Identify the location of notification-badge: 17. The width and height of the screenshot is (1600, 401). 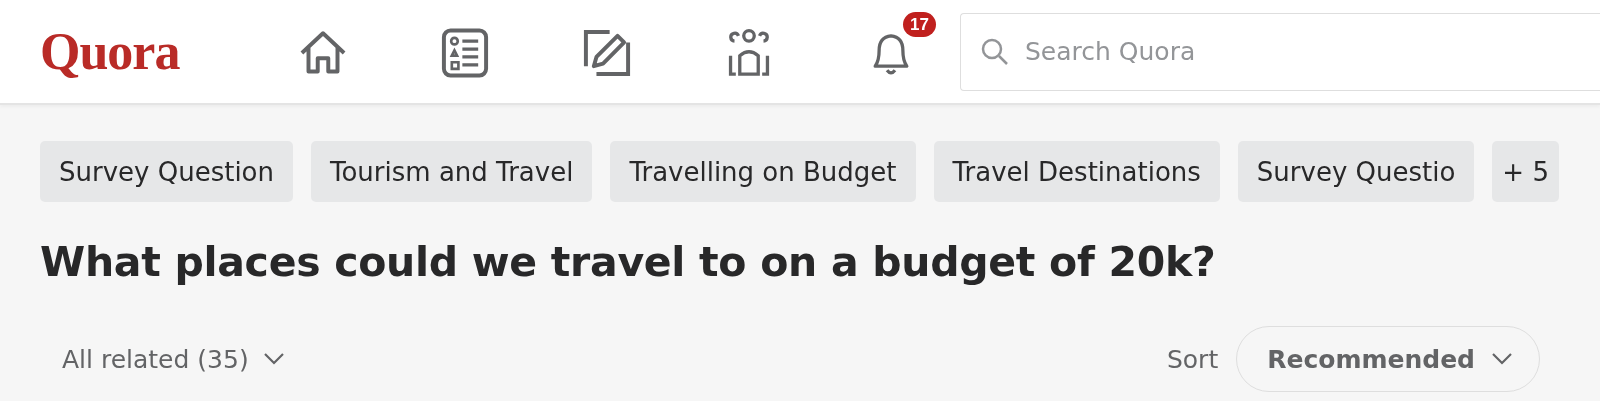
(919, 24).